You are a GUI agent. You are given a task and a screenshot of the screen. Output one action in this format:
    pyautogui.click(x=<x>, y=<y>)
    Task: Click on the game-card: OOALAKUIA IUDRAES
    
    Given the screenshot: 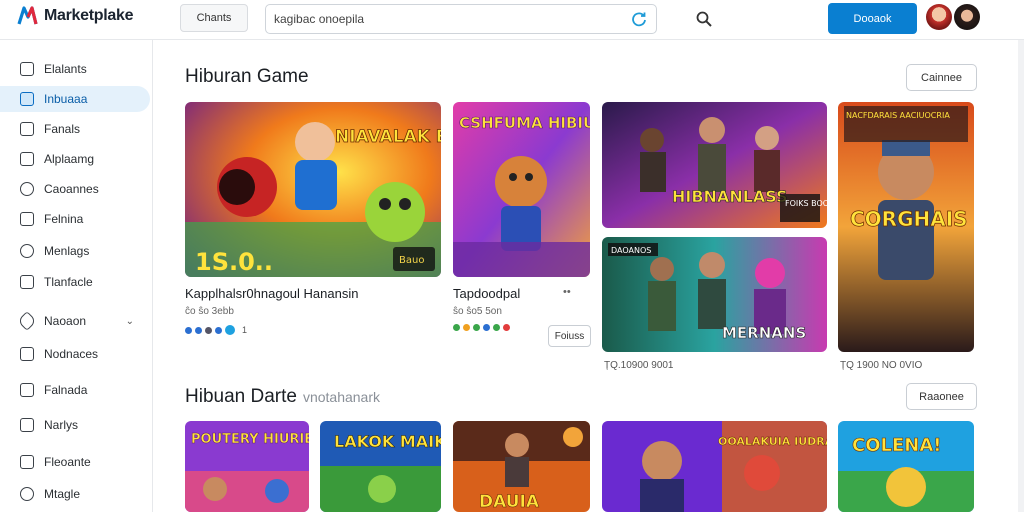 What is the action you would take?
    pyautogui.click(x=714, y=466)
    